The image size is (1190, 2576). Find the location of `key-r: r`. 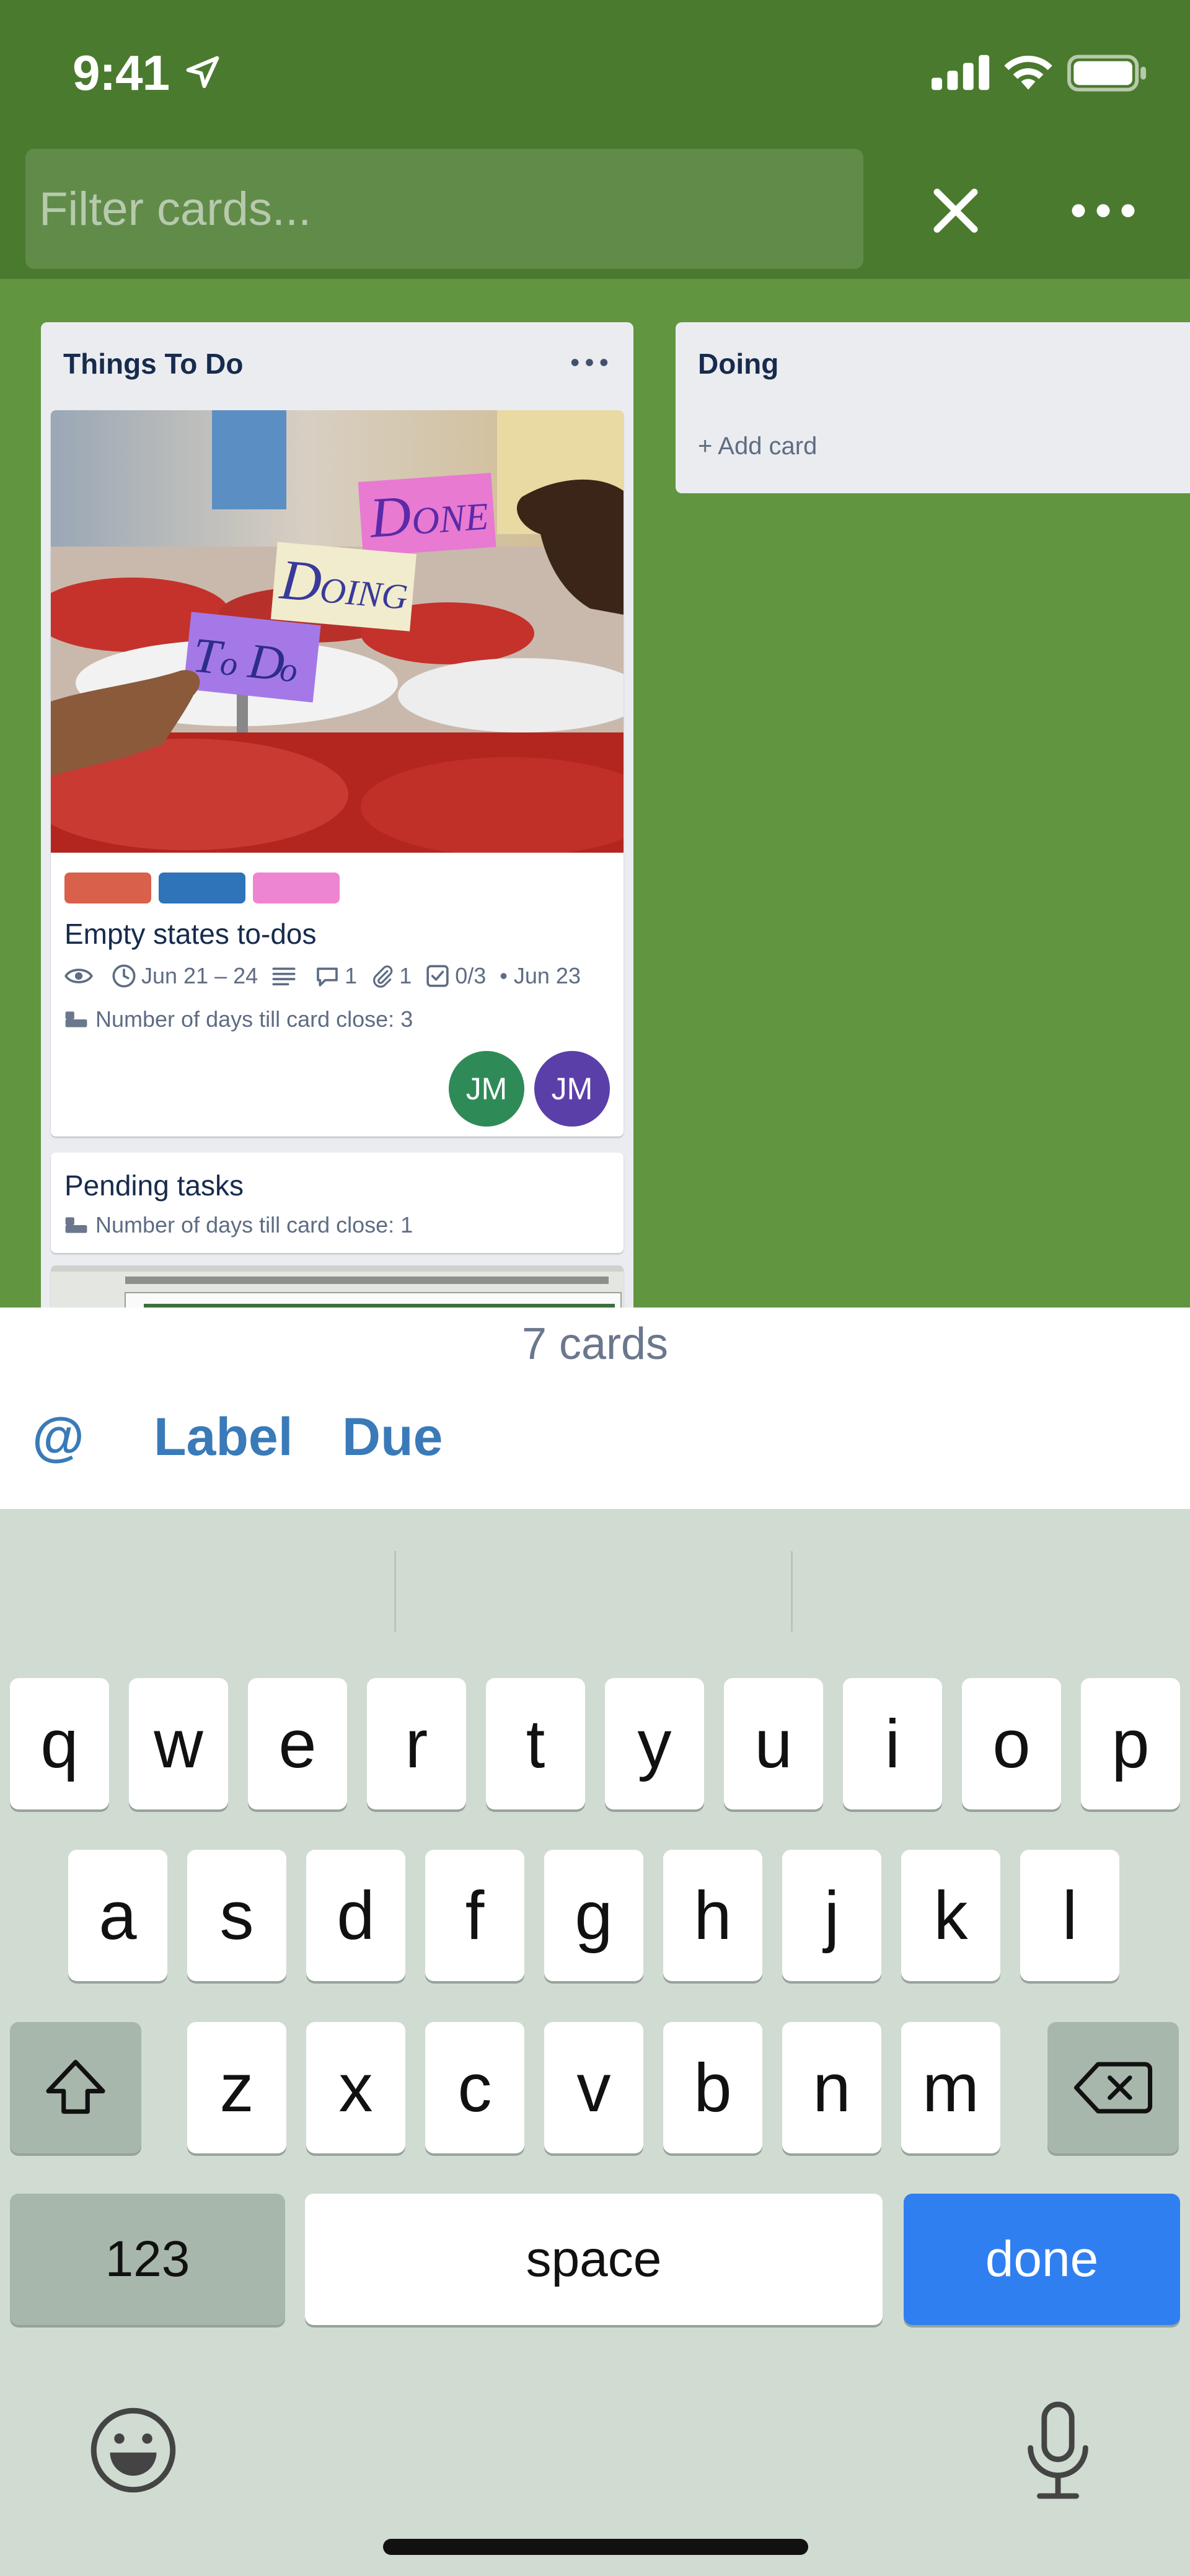

key-r: r is located at coordinates (416, 1744).